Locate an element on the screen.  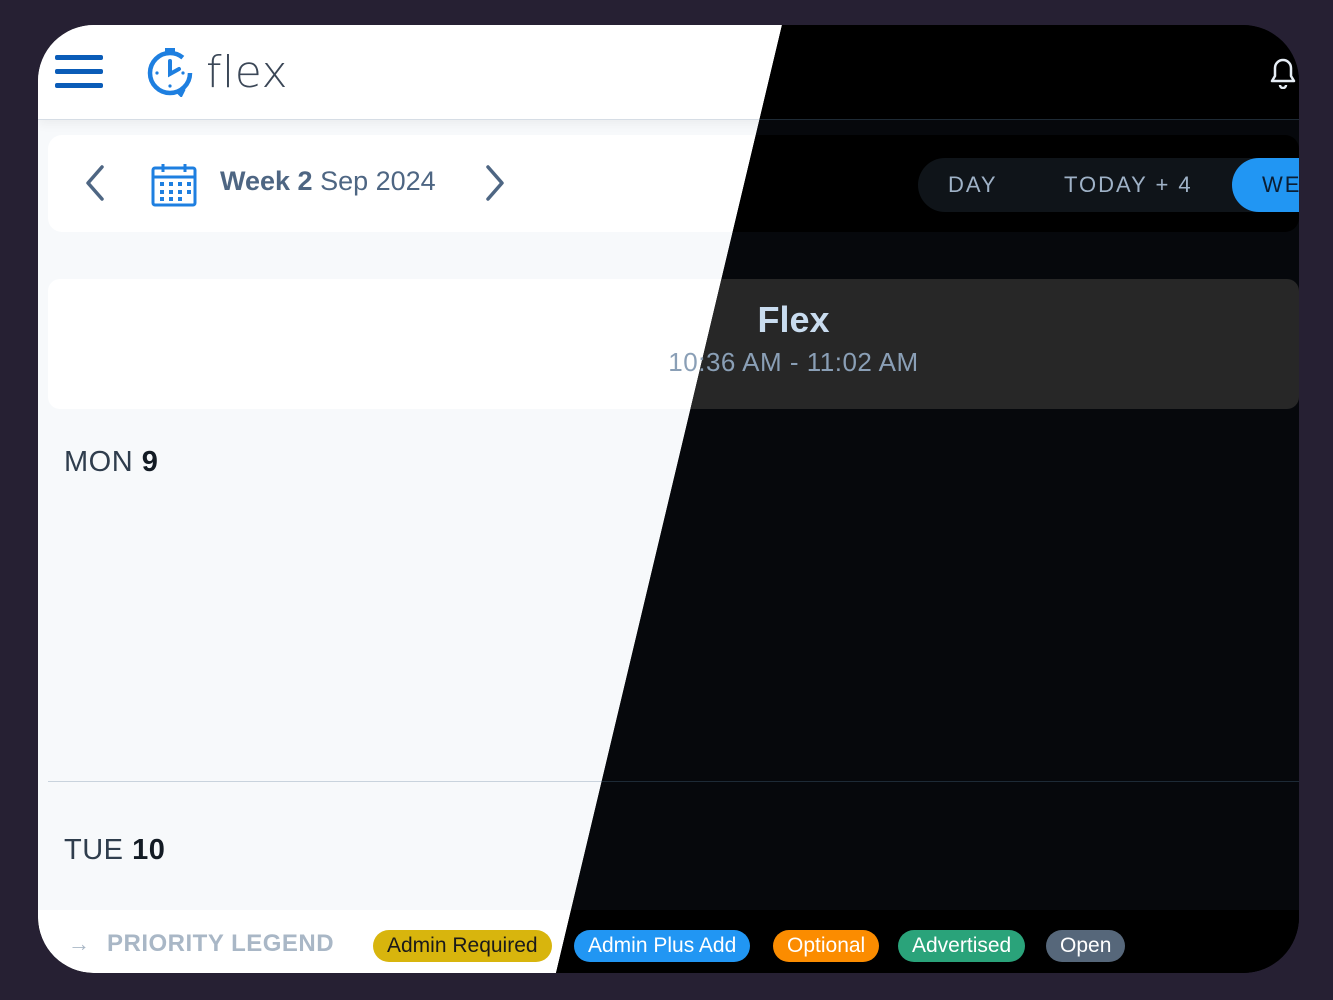
legend-badge-open: Open is located at coordinates (1086, 946).